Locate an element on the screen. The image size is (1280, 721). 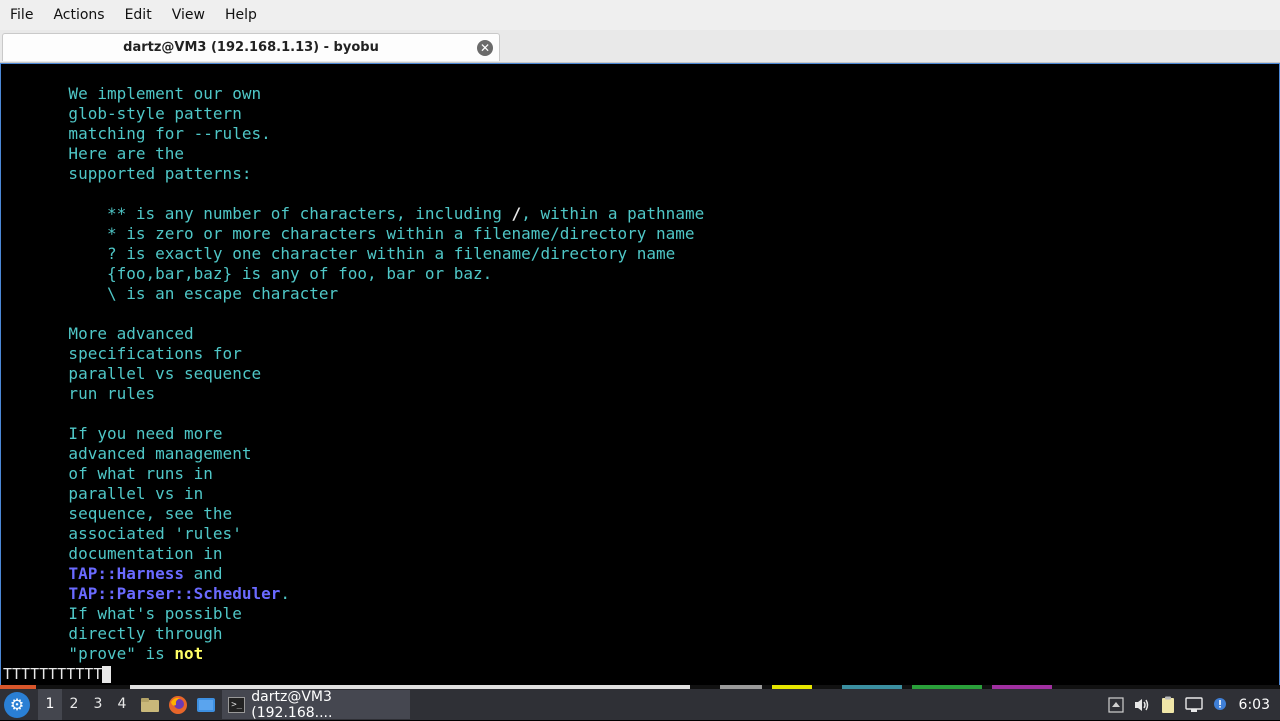
terminal-line: If you need more is located at coordinates (352, 434).